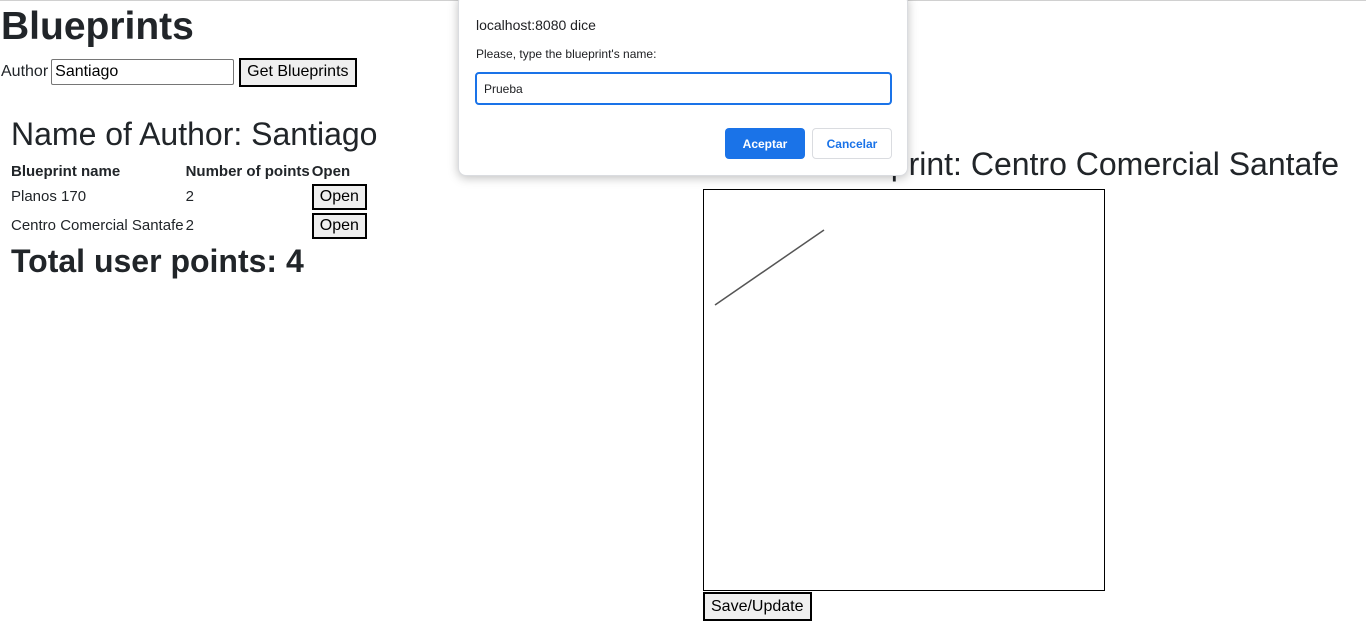 The height and width of the screenshot is (642, 1366). What do you see at coordinates (331, 171) in the screenshot?
I see `column-header-open: Open` at bounding box center [331, 171].